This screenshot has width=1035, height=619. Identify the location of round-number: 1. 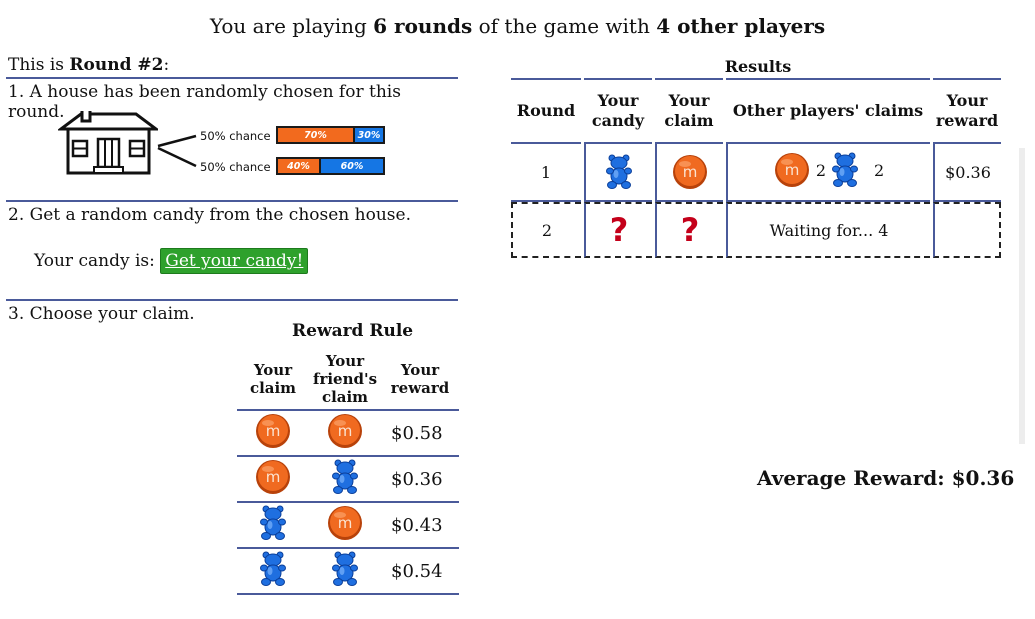
(546, 173).